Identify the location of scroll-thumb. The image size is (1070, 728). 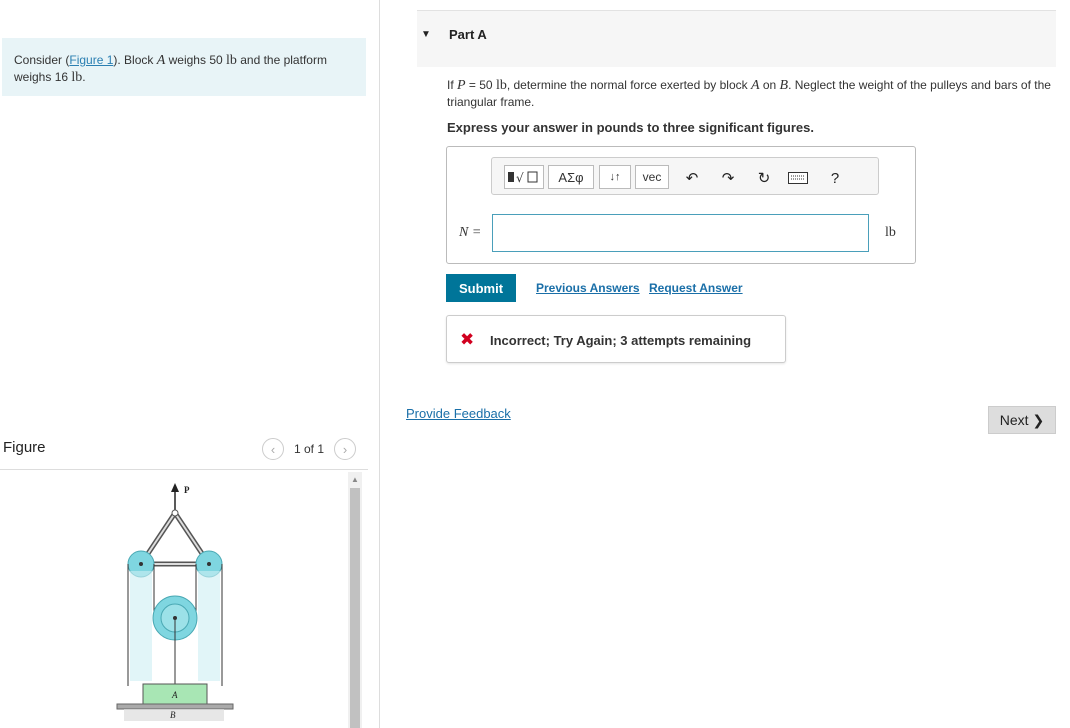
(355, 608).